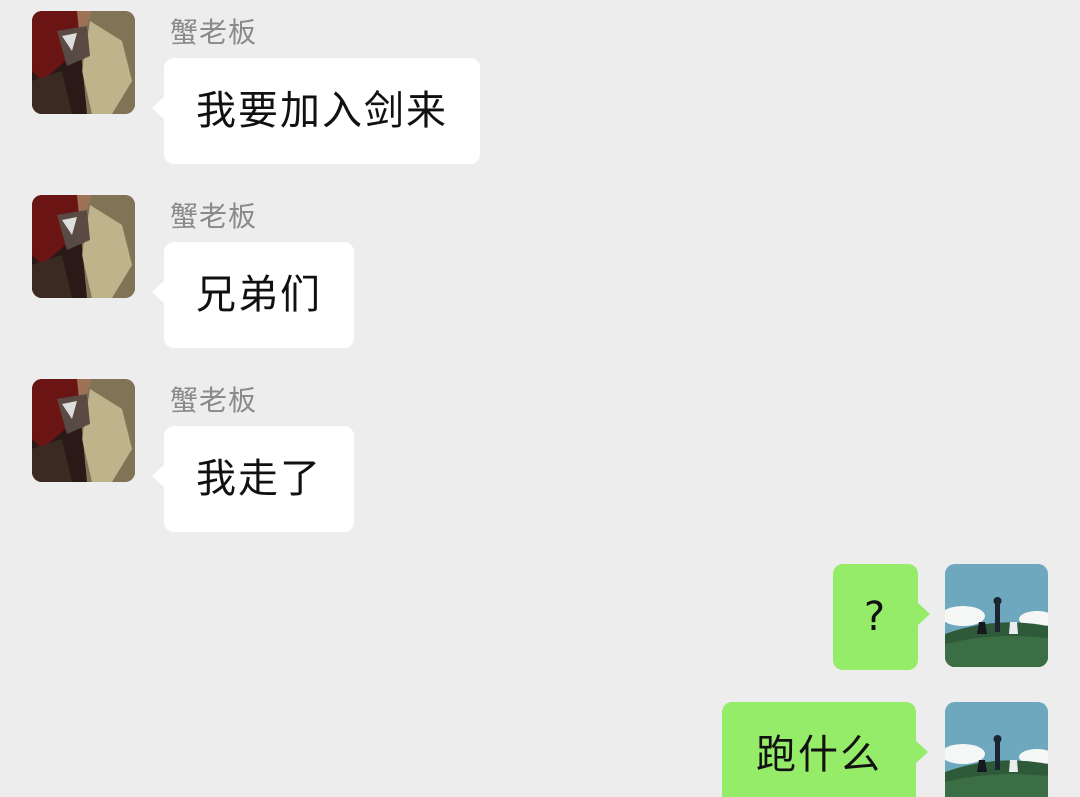  I want to click on message-bubble: ?, so click(881, 617).